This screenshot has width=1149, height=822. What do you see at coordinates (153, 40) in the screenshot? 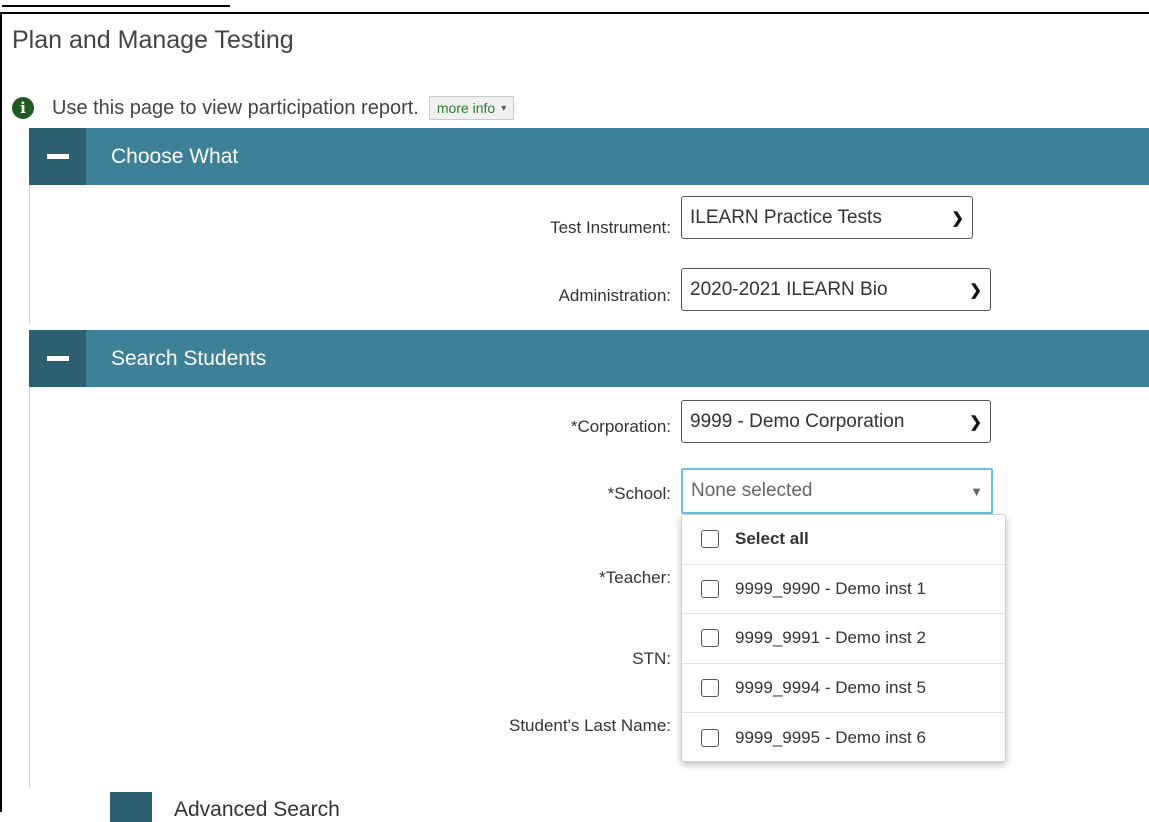
I see `page-title: Plan and Manage Testing` at bounding box center [153, 40].